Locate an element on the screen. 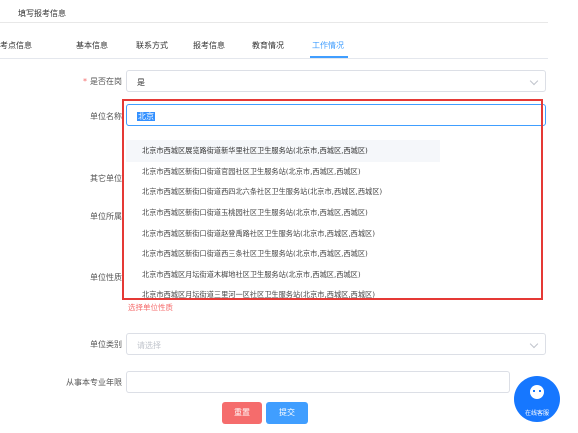 This screenshot has height=433, width=578. chat-bubble-icon is located at coordinates (537, 392).